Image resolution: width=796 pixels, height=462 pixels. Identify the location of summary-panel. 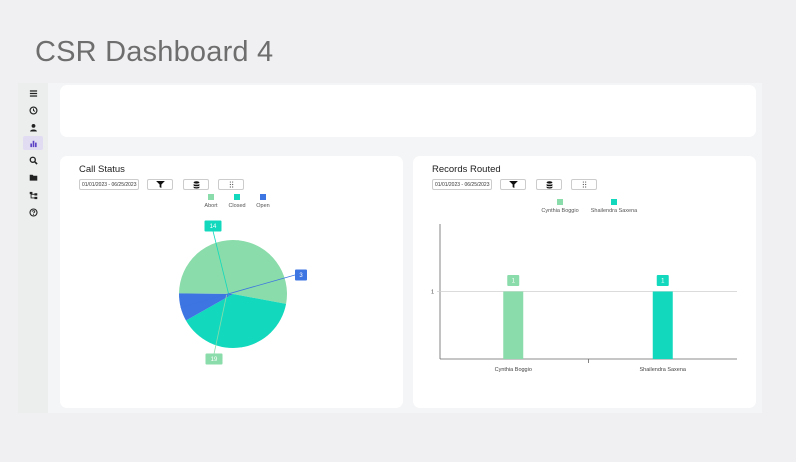
(408, 111).